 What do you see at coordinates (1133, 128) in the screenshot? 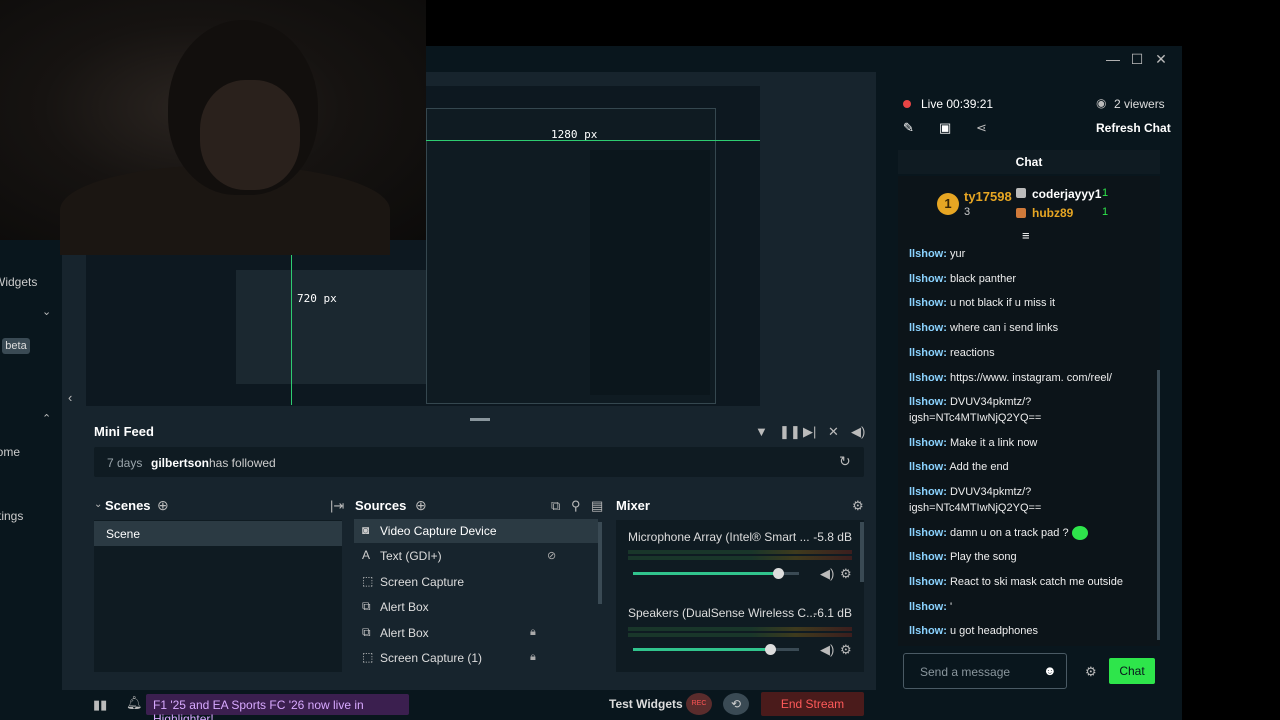
I see `refresh-chat-button: Refresh Chat` at bounding box center [1133, 128].